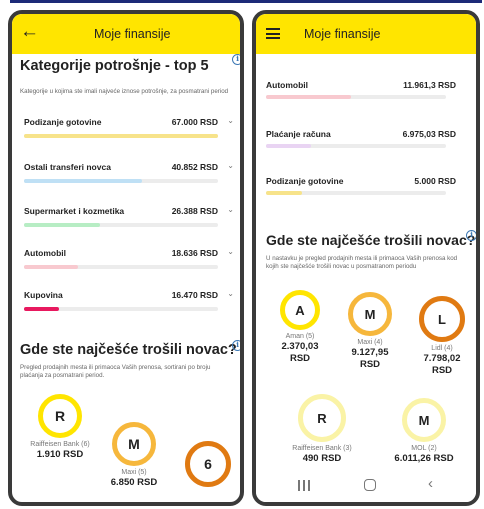 The height and width of the screenshot is (509, 484). Describe the element at coordinates (300, 336) in the screenshot. I see `merchant-name: Aman (5)` at that location.